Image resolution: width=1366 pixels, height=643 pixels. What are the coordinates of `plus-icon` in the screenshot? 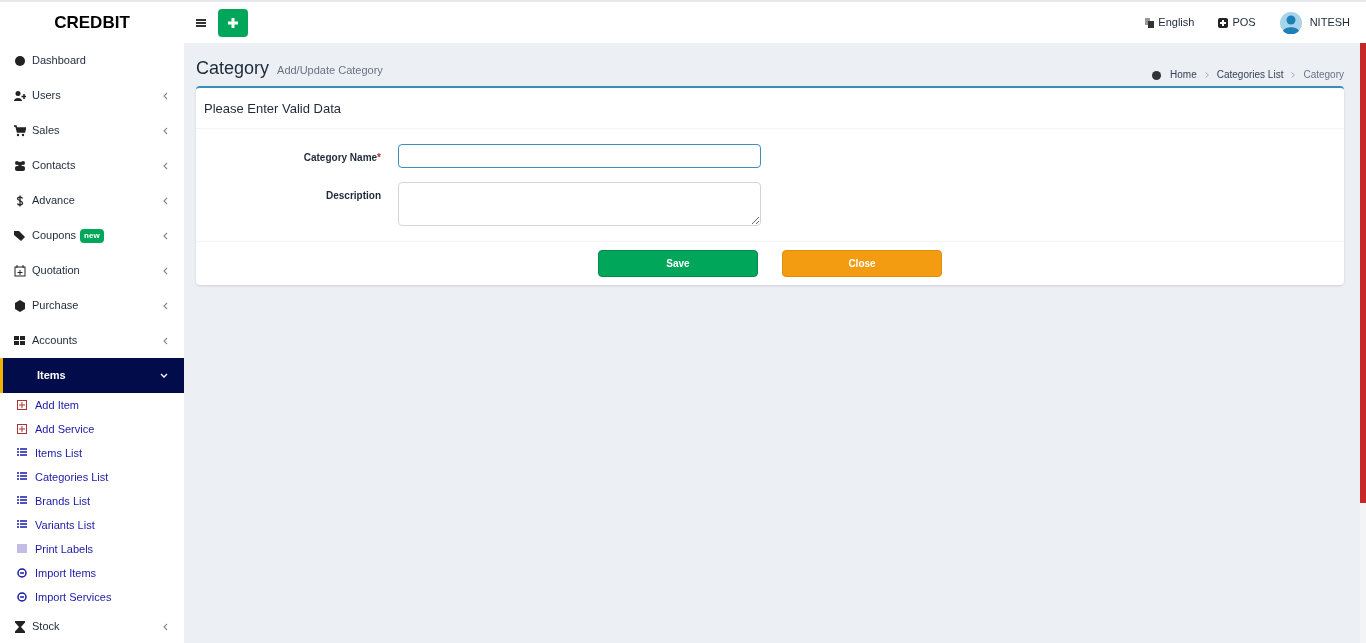 It's located at (233, 22).